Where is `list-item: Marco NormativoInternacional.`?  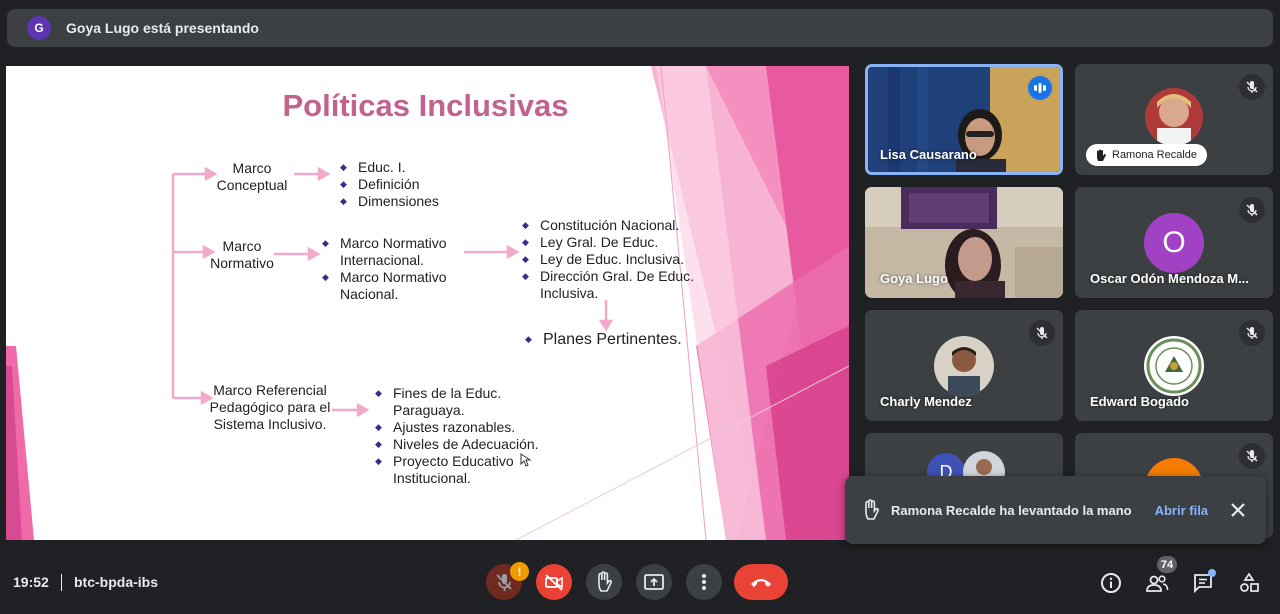
list-item: Marco NormativoInternacional. is located at coordinates (384, 252).